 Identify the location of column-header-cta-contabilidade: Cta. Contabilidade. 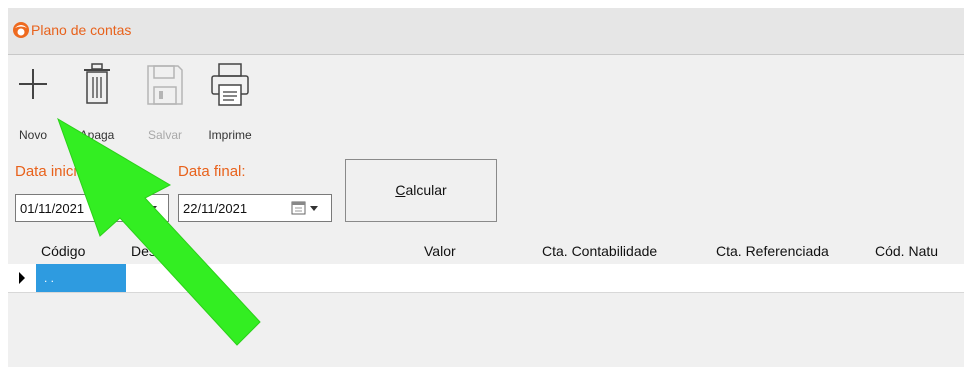
(599, 251).